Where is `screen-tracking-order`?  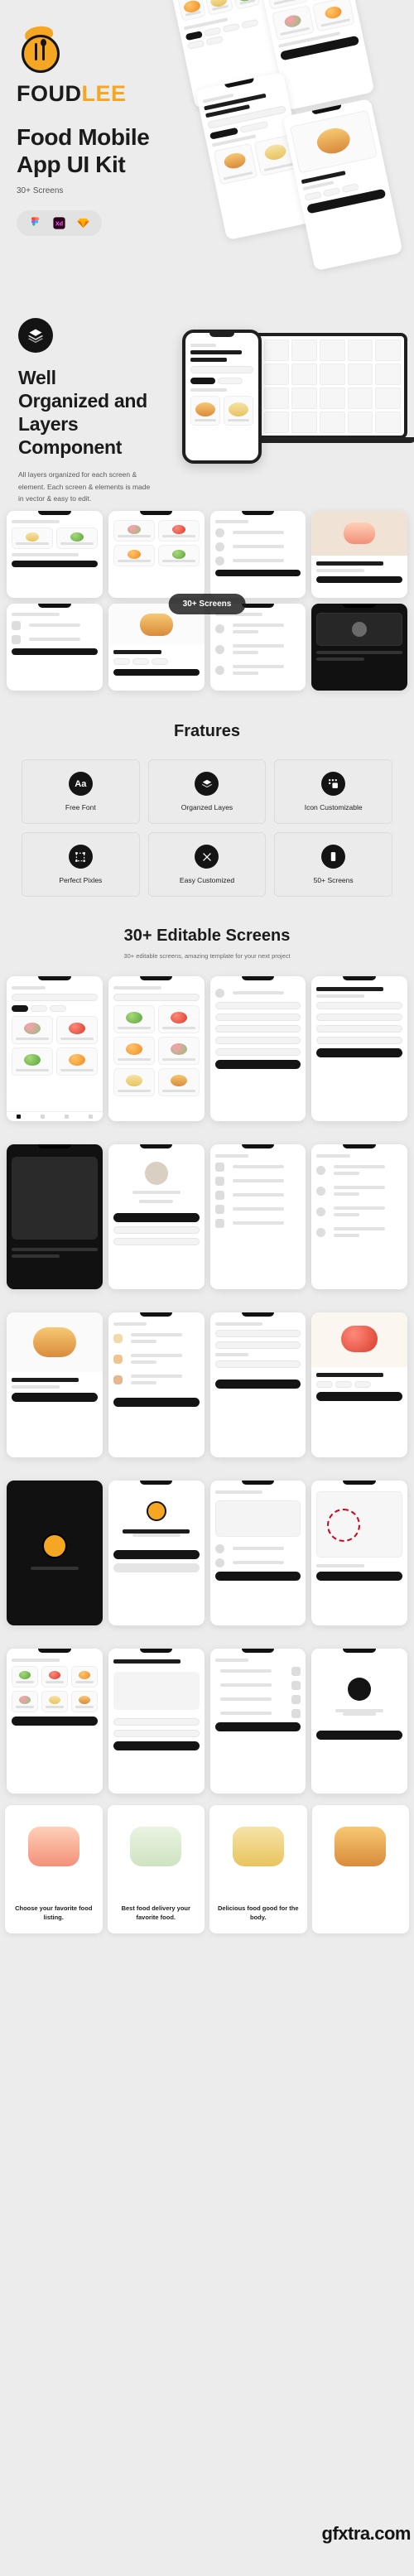
screen-tracking-order is located at coordinates (257, 1553).